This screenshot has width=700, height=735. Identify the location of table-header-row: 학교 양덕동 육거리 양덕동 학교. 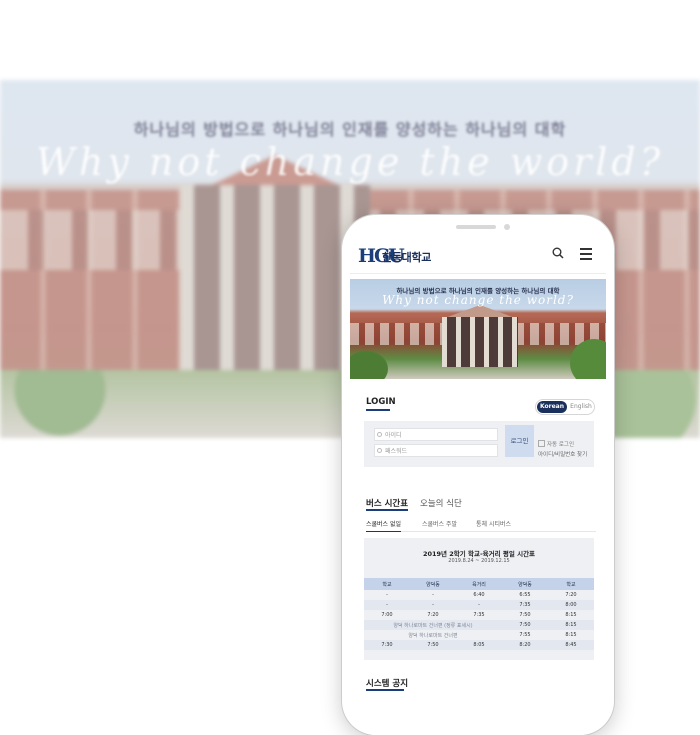
(479, 584).